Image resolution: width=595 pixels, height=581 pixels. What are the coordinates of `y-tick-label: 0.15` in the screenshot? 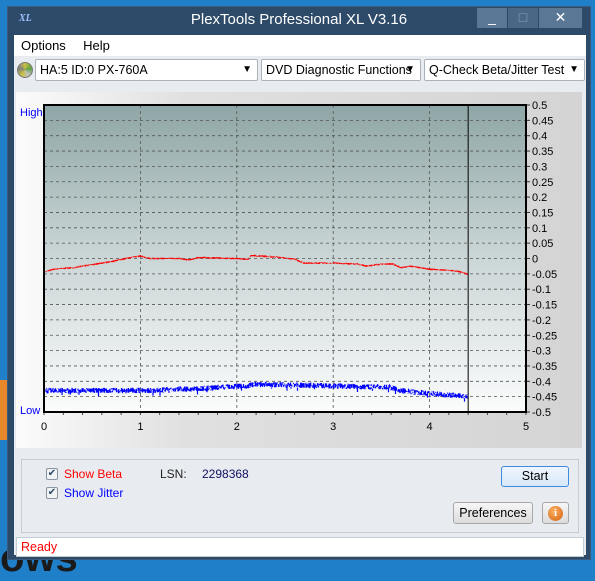 It's located at (542, 213).